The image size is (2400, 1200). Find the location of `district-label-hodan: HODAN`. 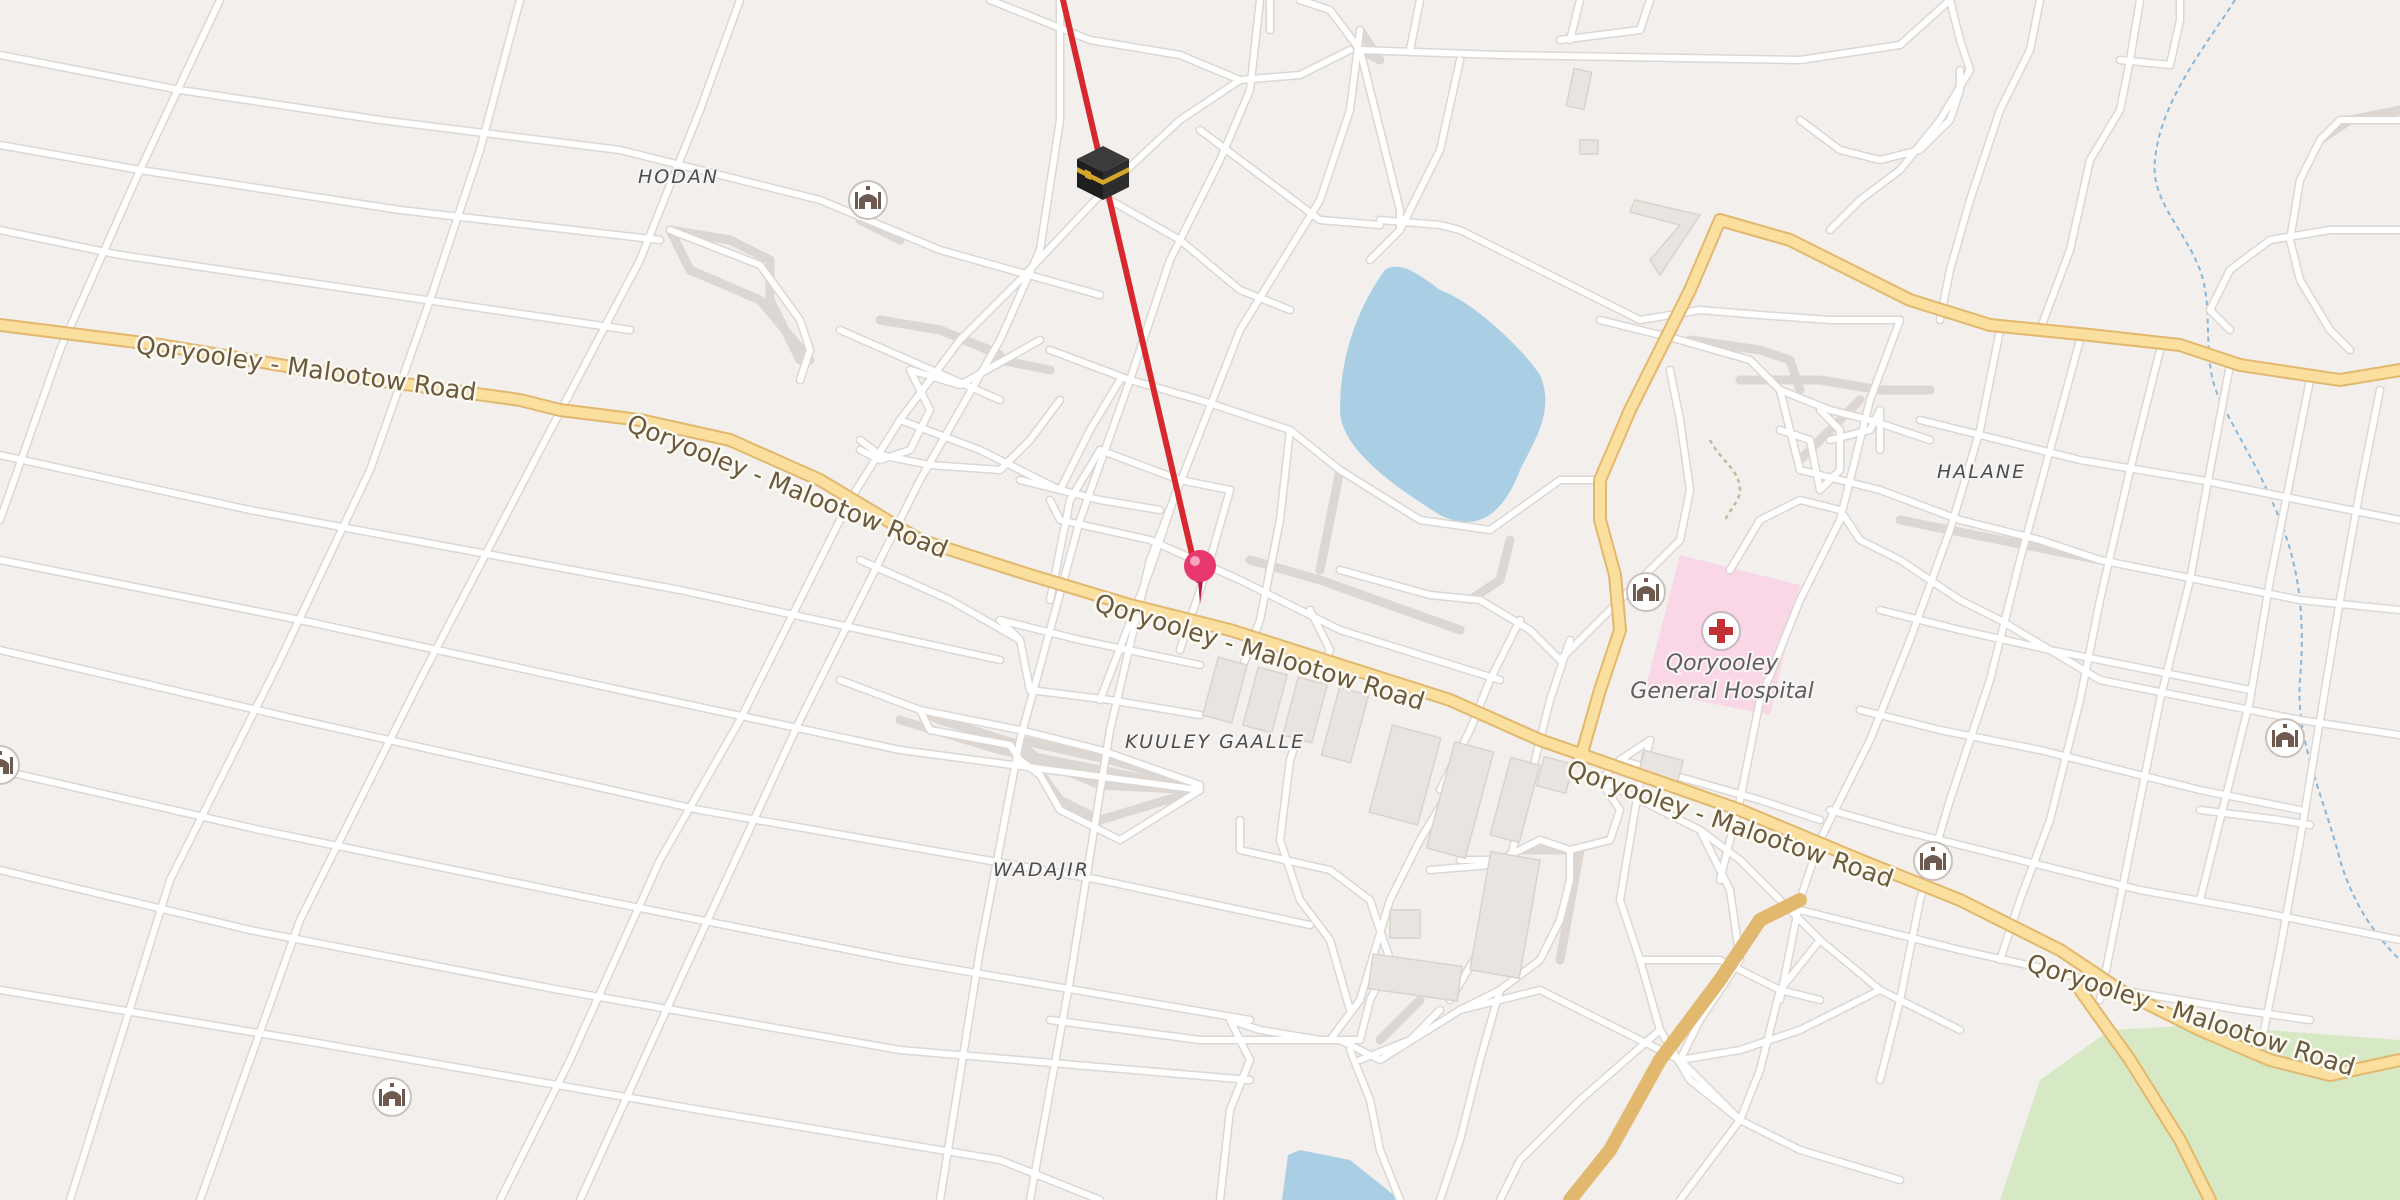

district-label-hodan: HODAN is located at coordinates (678, 177).